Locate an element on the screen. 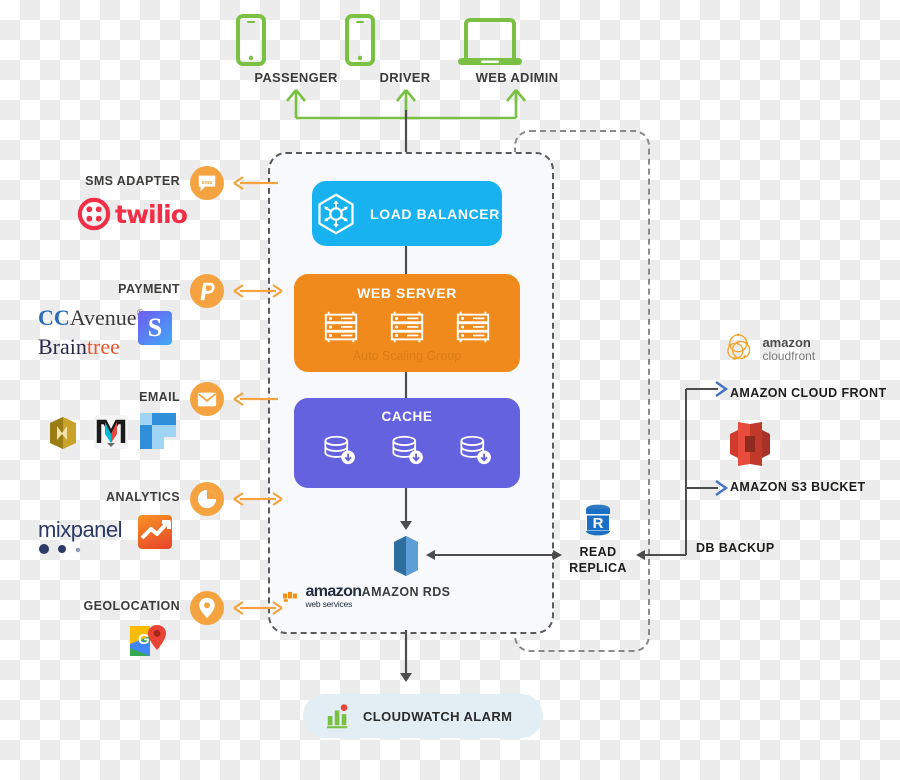 The image size is (900, 780). vendor-logo-google-maps: G is located at coordinates (148, 641).